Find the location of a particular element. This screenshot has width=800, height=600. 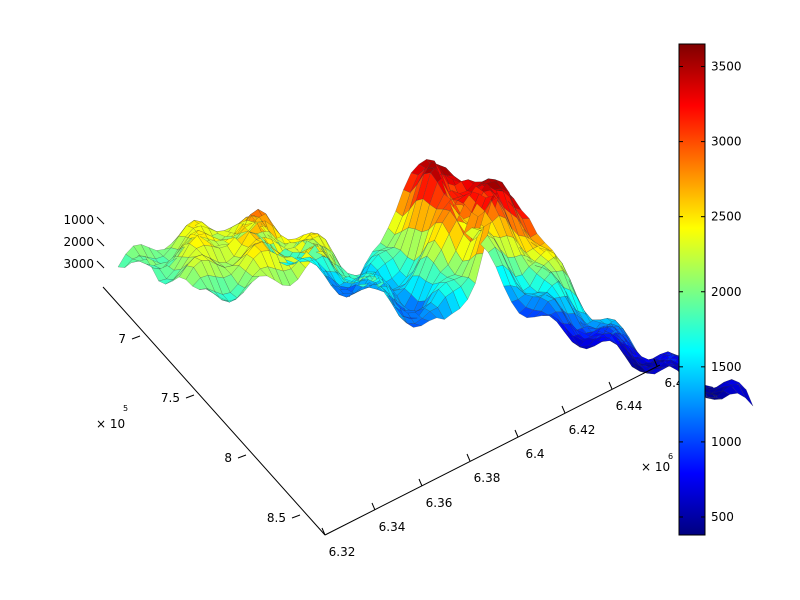

y-tick-label: 7.5 is located at coordinates (170, 398).